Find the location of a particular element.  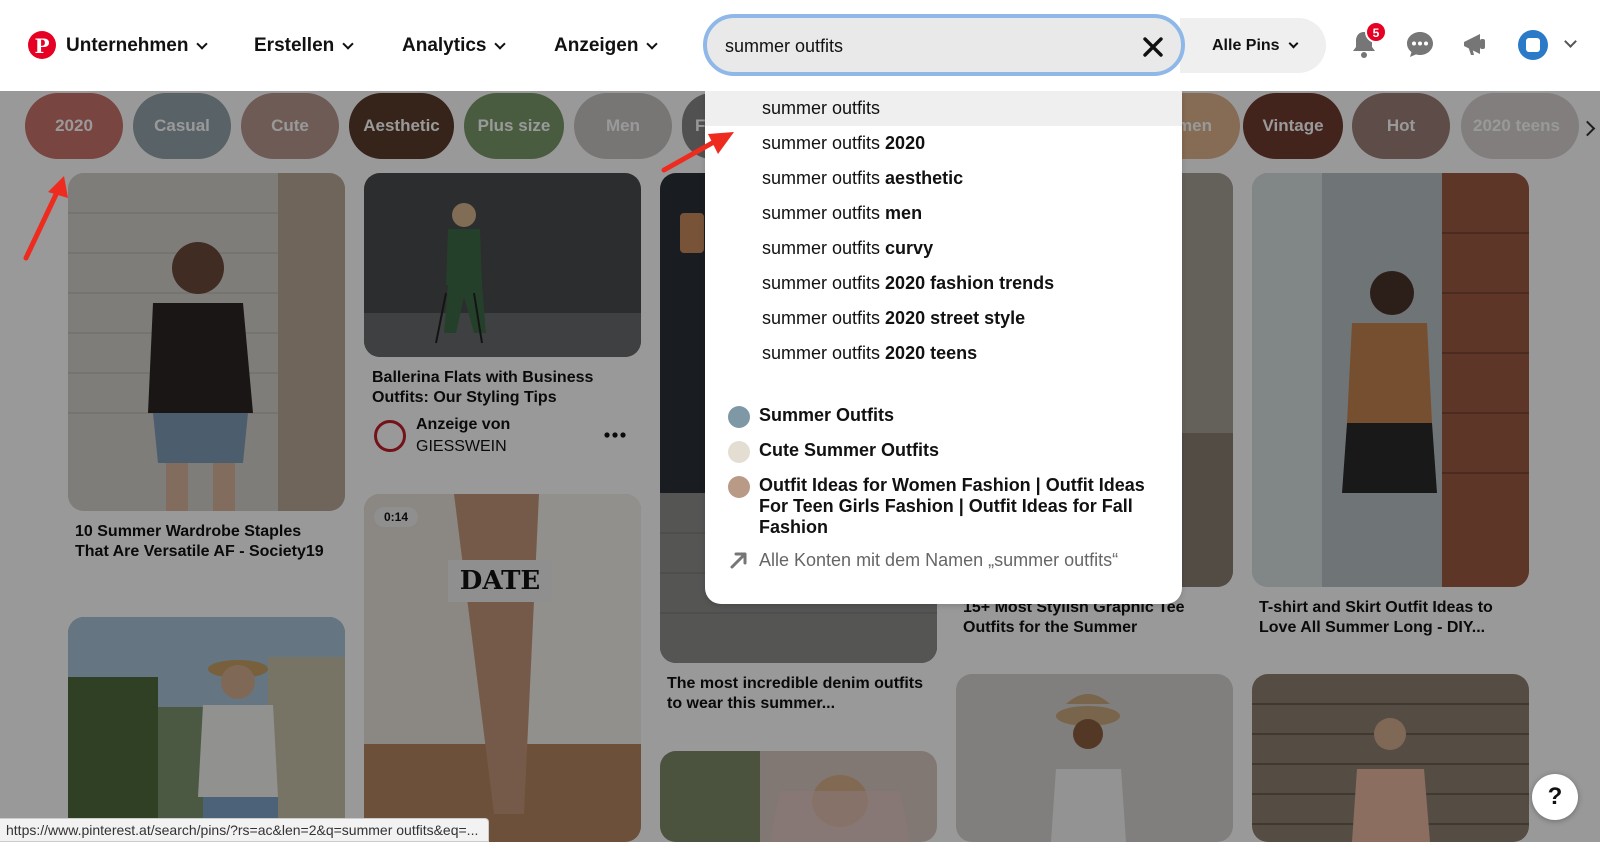

nav-analytics-menu: Analytics is located at coordinates (454, 46).